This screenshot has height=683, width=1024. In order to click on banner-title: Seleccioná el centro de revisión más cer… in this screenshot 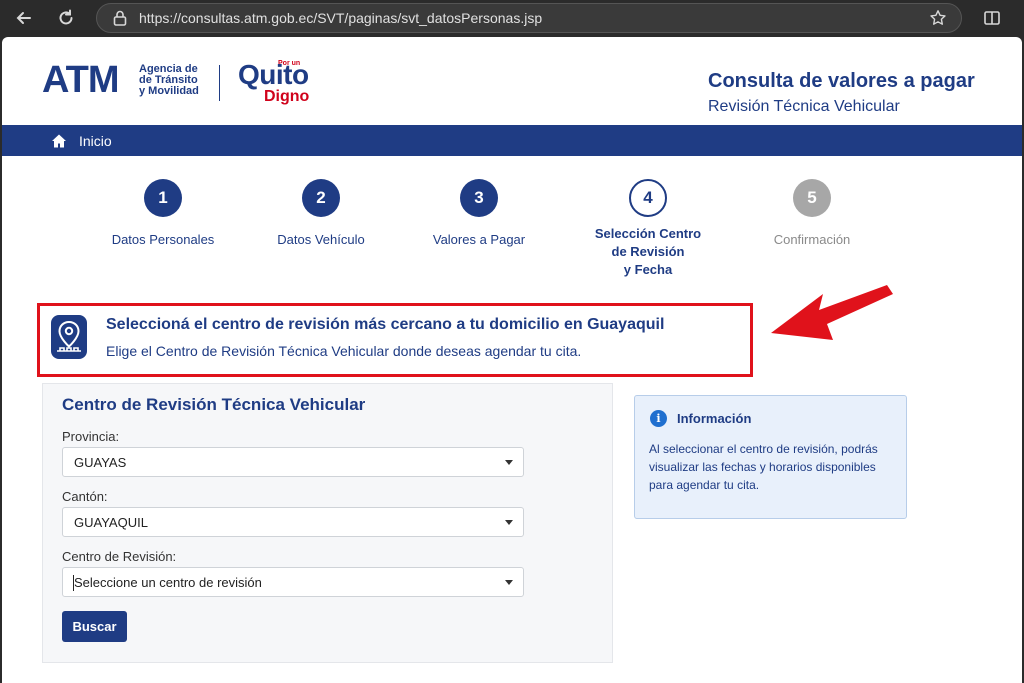, I will do `click(385, 324)`.